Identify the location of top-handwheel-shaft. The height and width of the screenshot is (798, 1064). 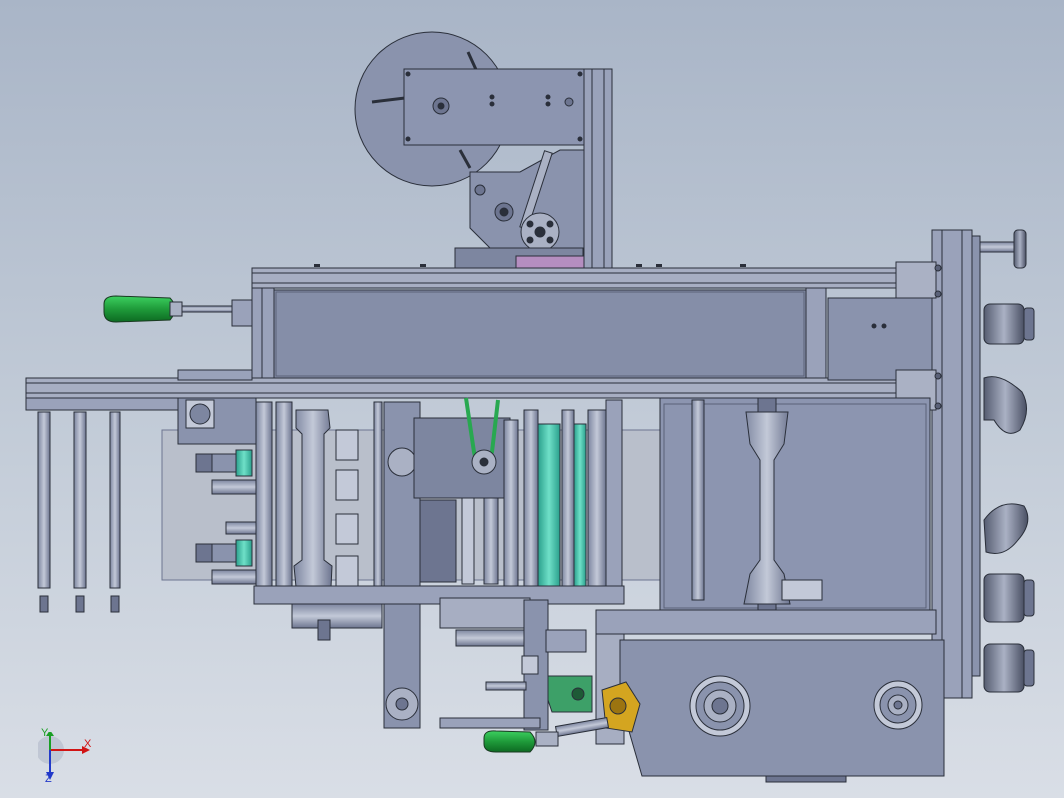
(997, 247).